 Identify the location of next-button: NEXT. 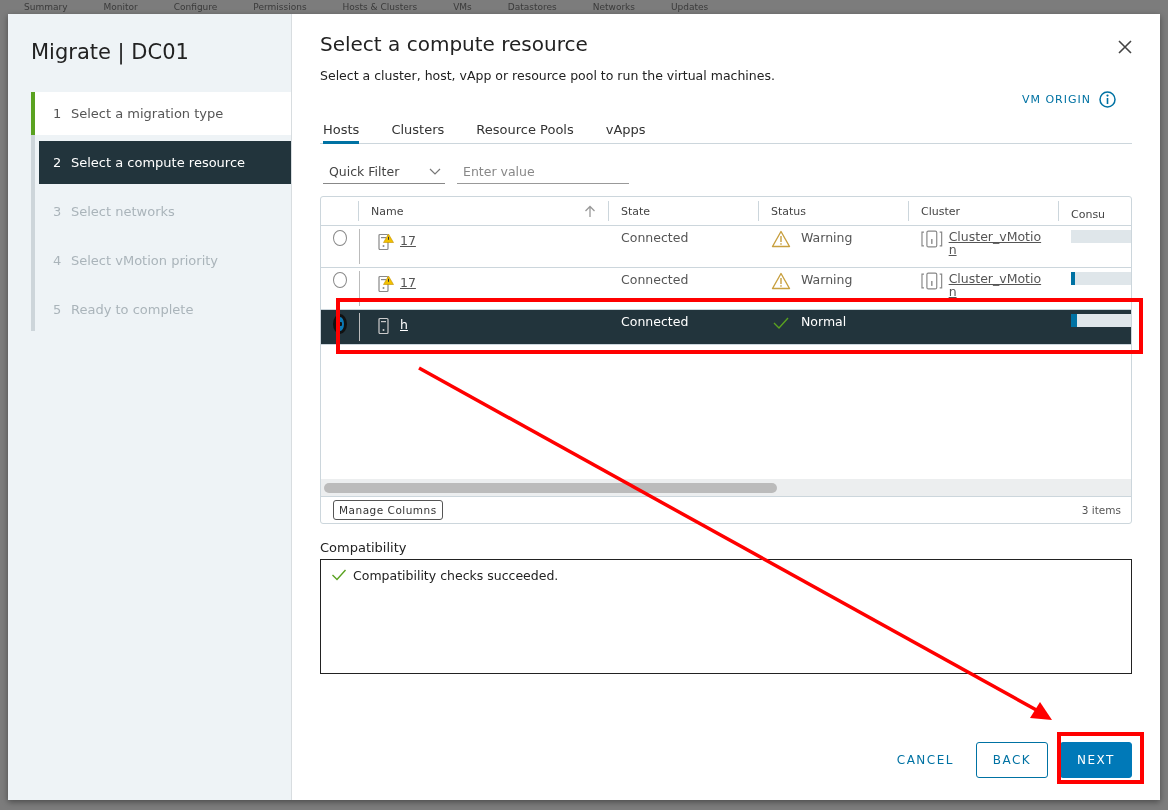
(1096, 760).